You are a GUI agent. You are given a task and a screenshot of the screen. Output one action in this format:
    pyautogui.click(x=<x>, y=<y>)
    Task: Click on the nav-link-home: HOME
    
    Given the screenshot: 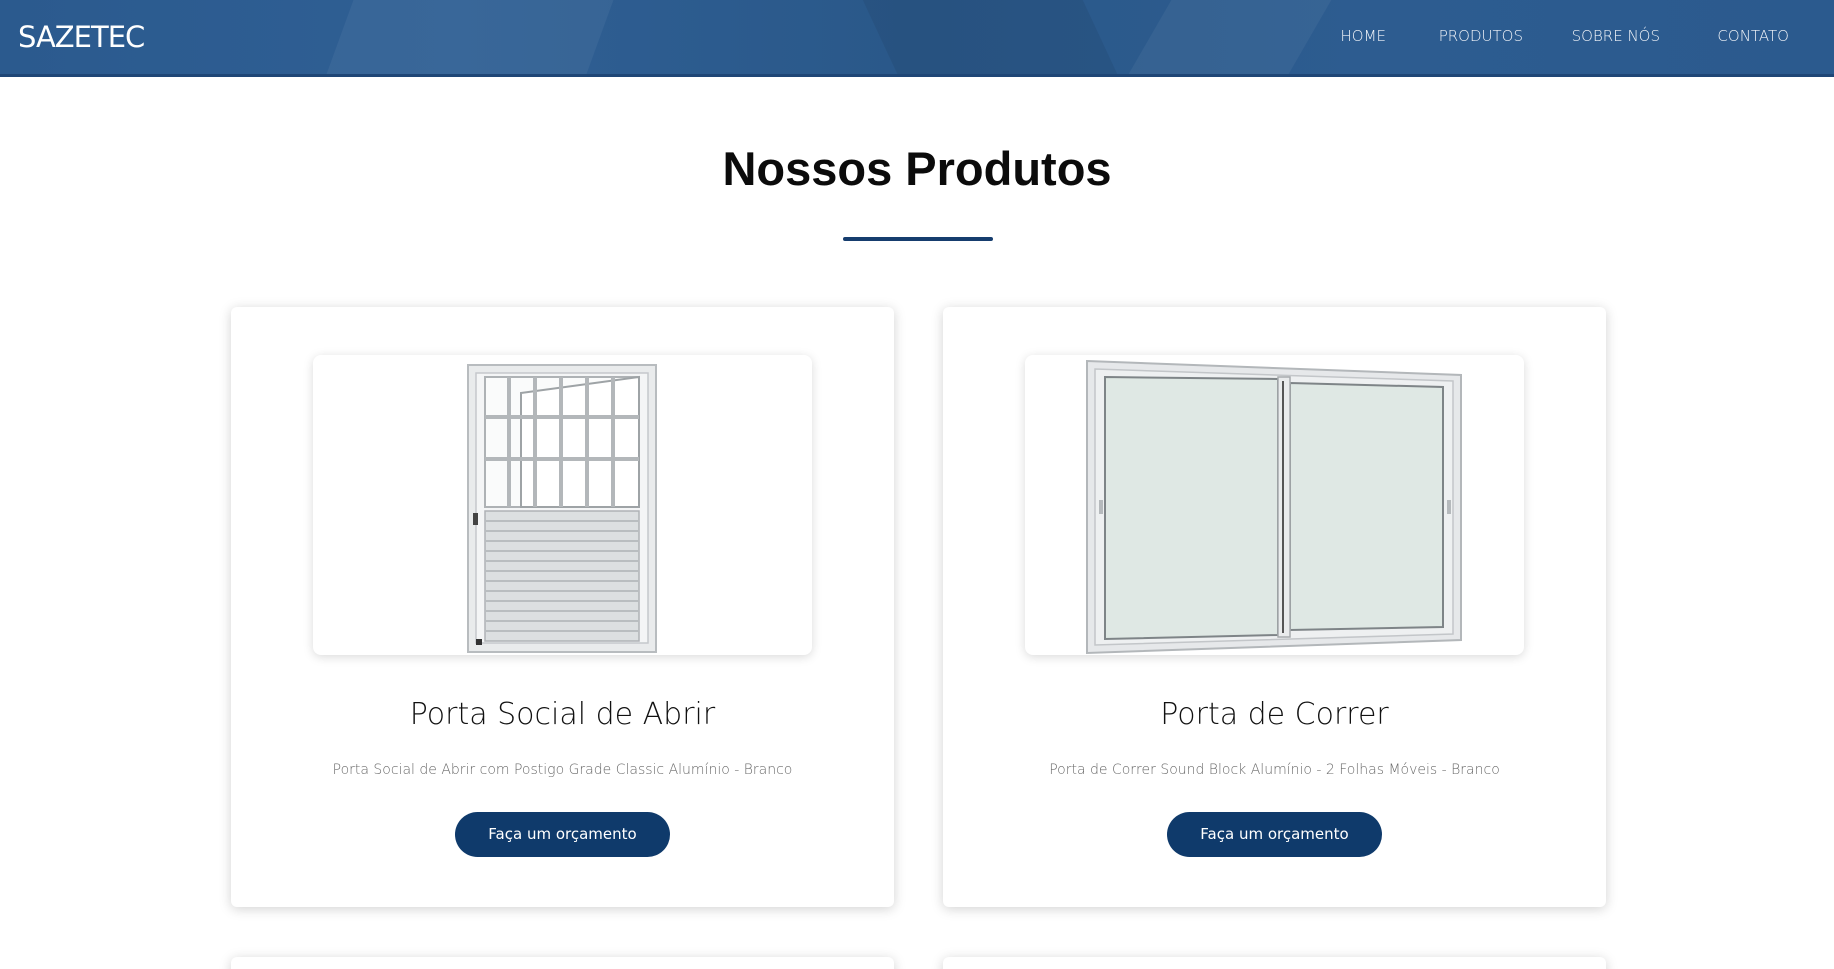 What is the action you would take?
    pyautogui.click(x=1363, y=36)
    